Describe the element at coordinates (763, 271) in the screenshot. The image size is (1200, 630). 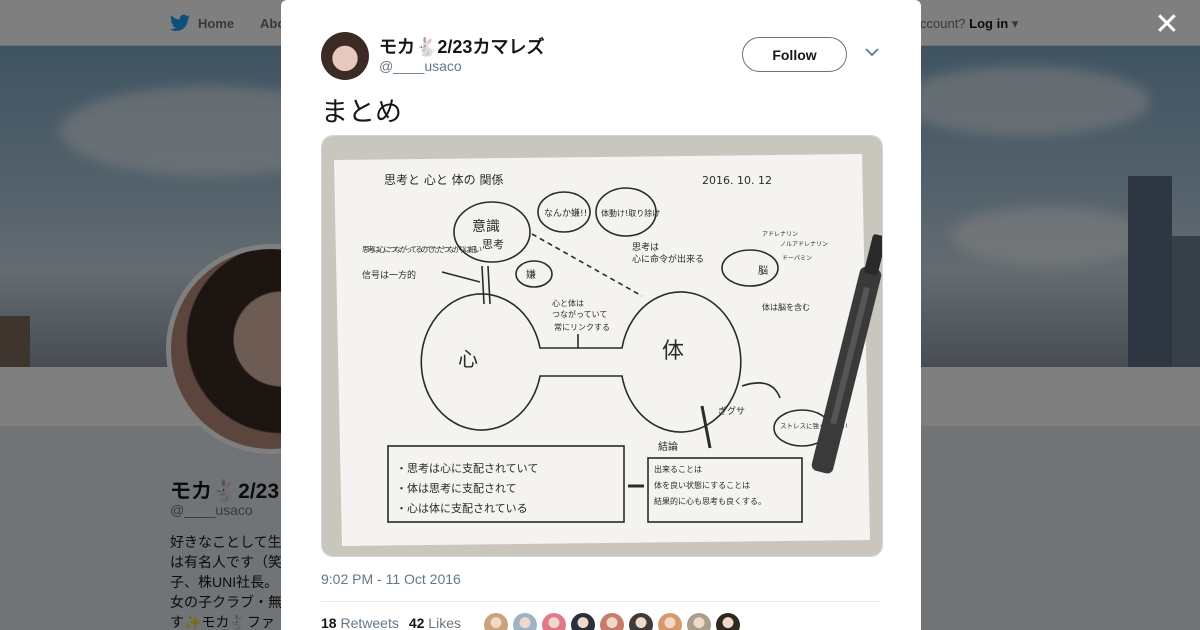
I see `drawing-brain-label: 脳` at that location.